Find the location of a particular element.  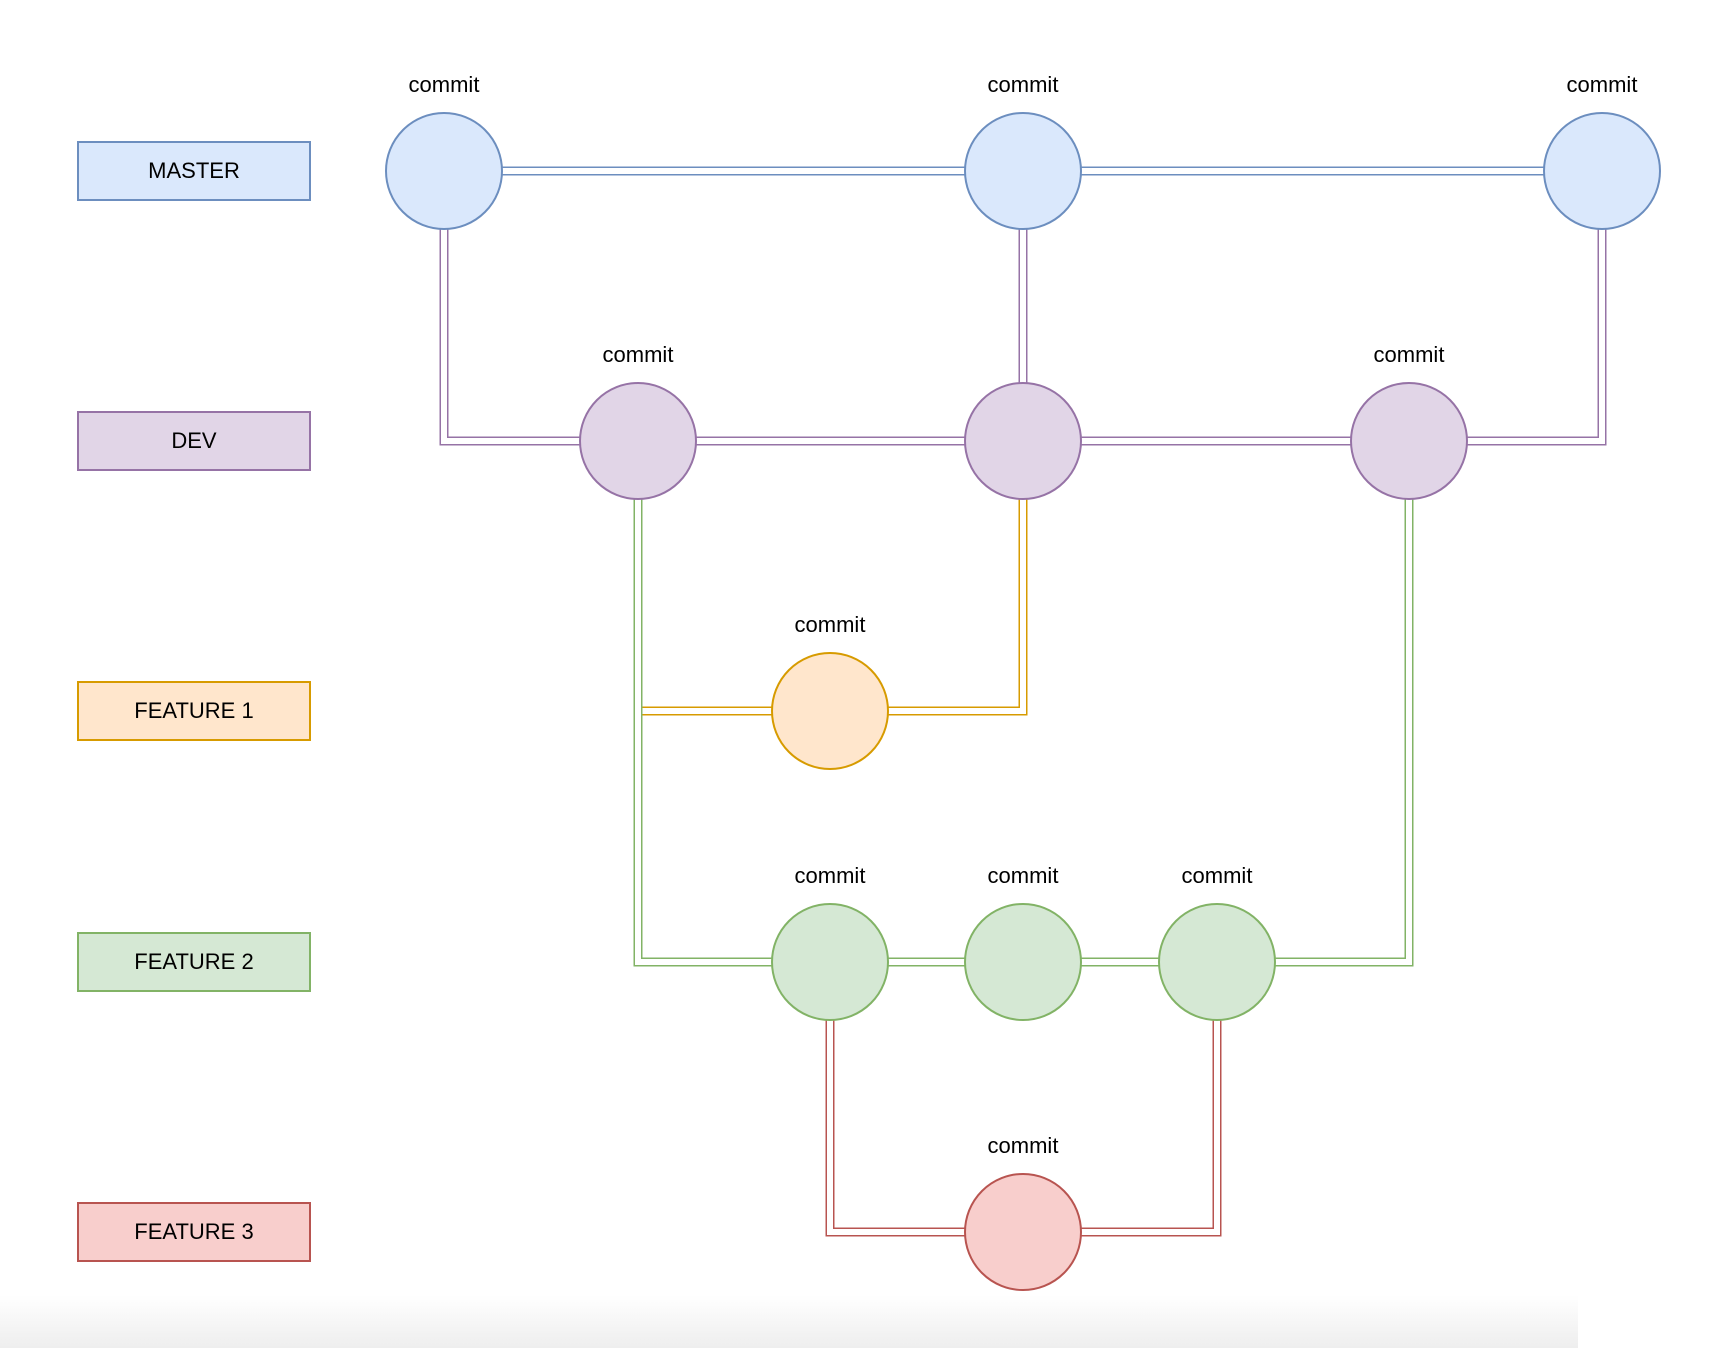

commit-node-m1: commit is located at coordinates (444, 151).